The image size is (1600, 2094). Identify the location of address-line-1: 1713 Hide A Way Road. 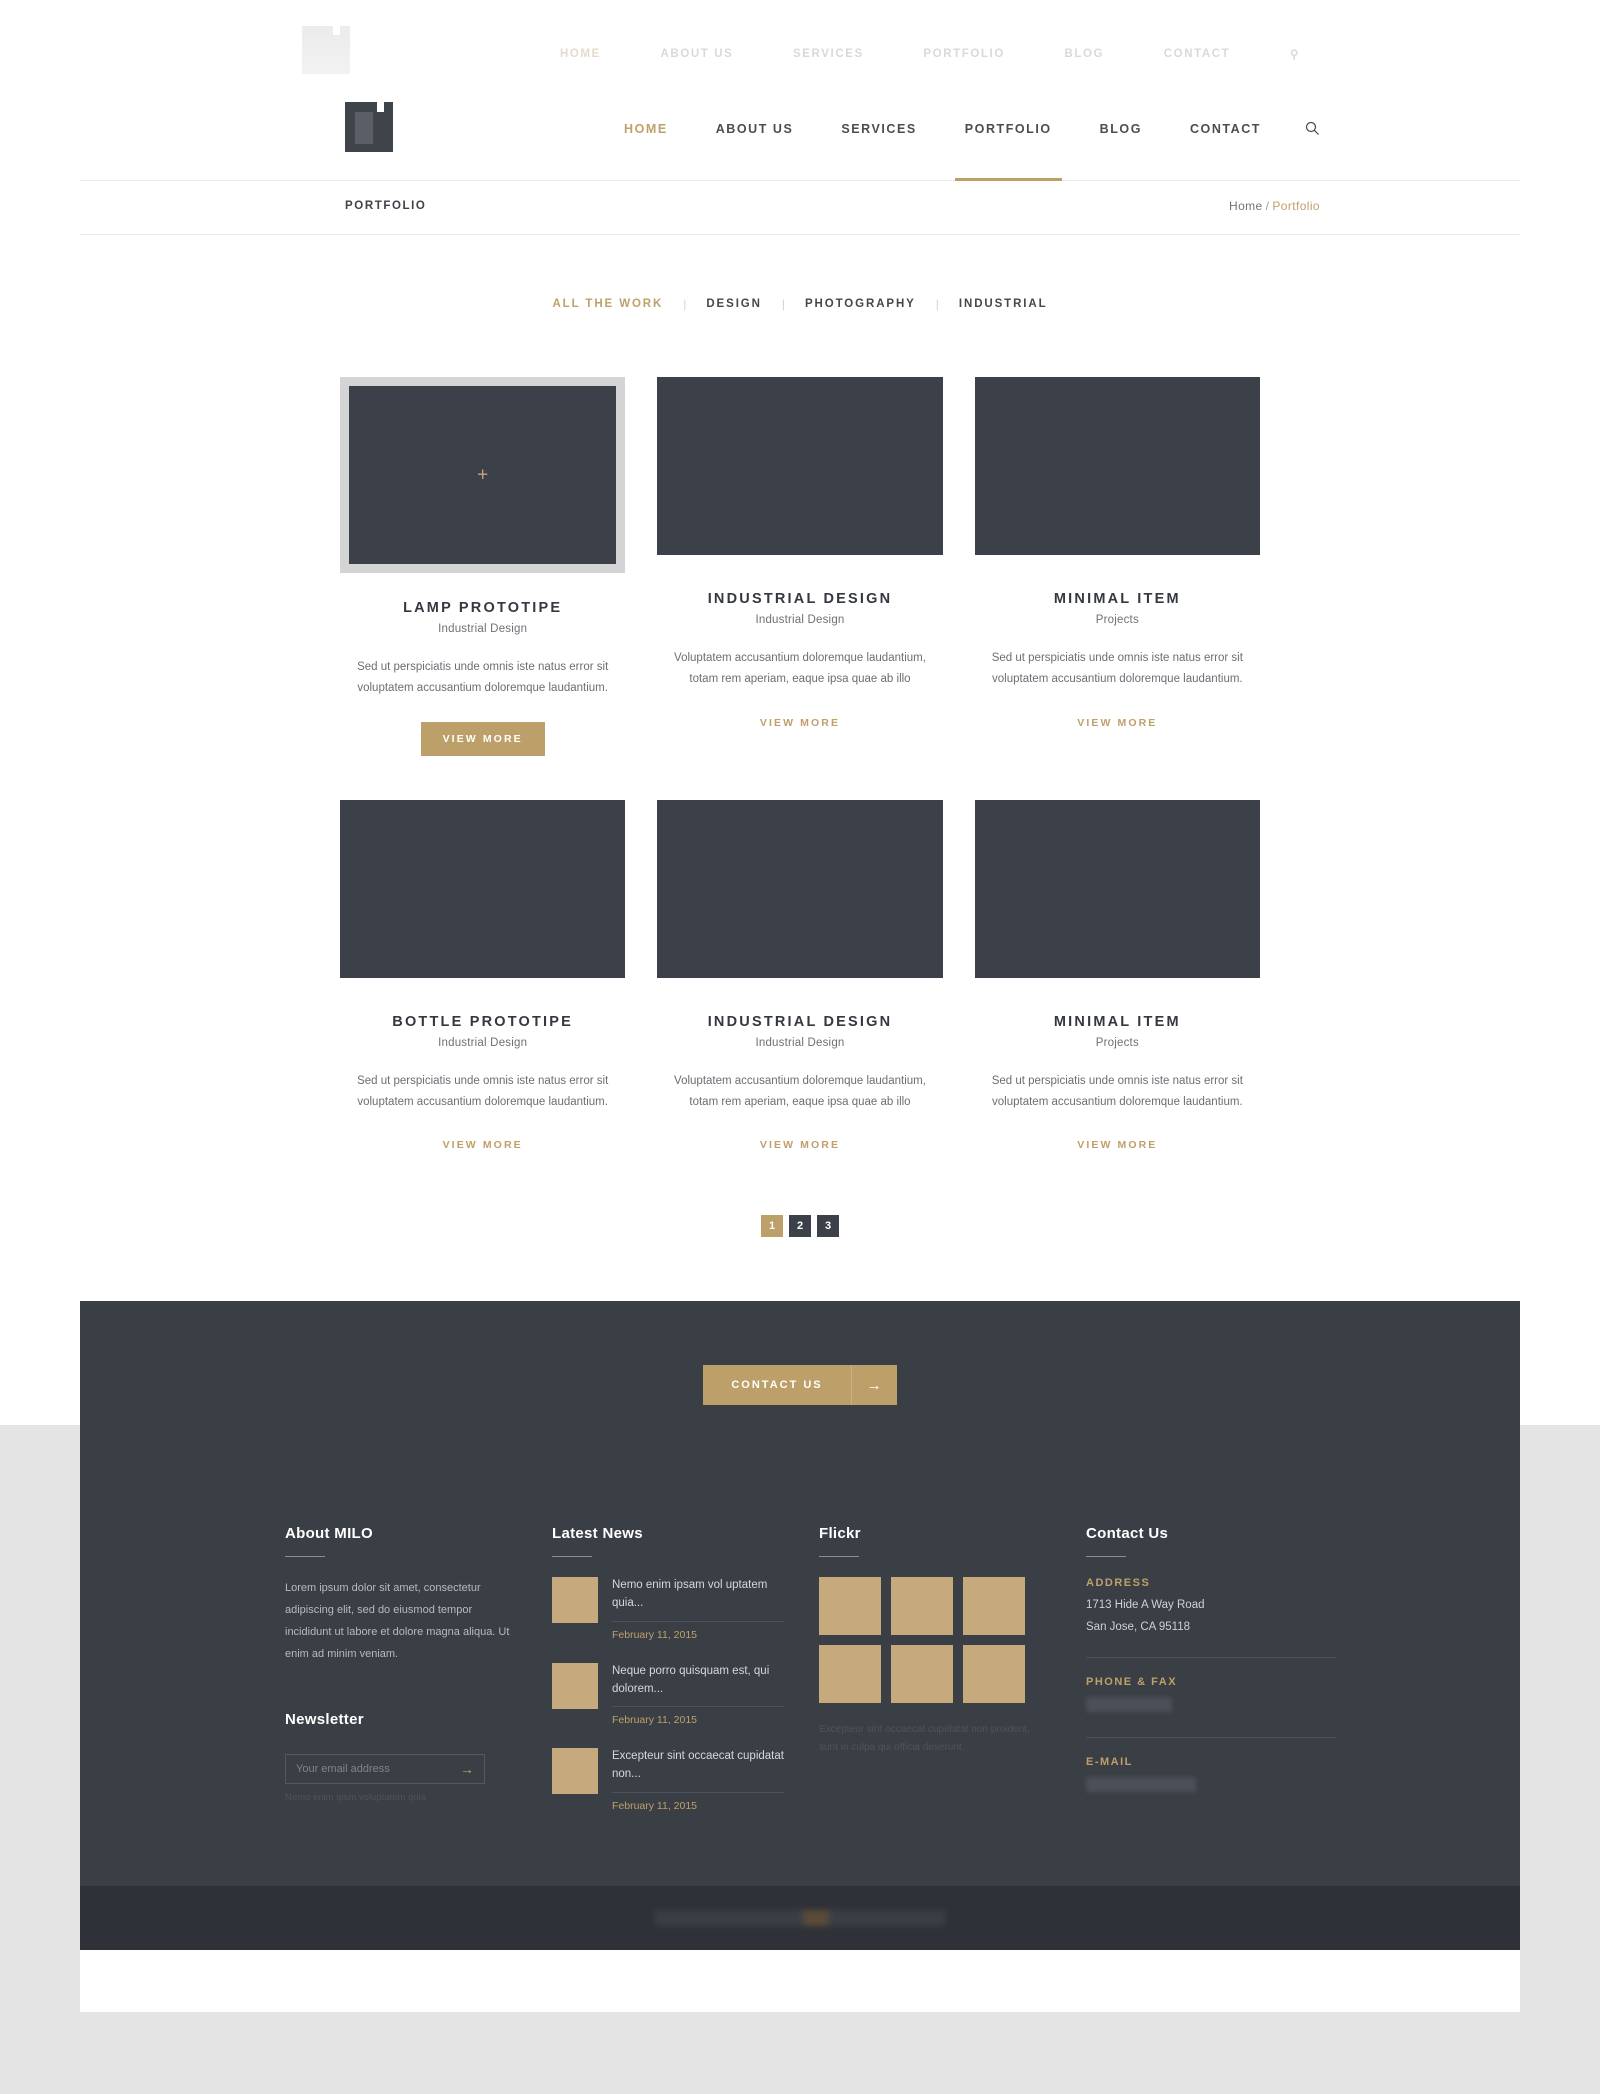
(1145, 1605).